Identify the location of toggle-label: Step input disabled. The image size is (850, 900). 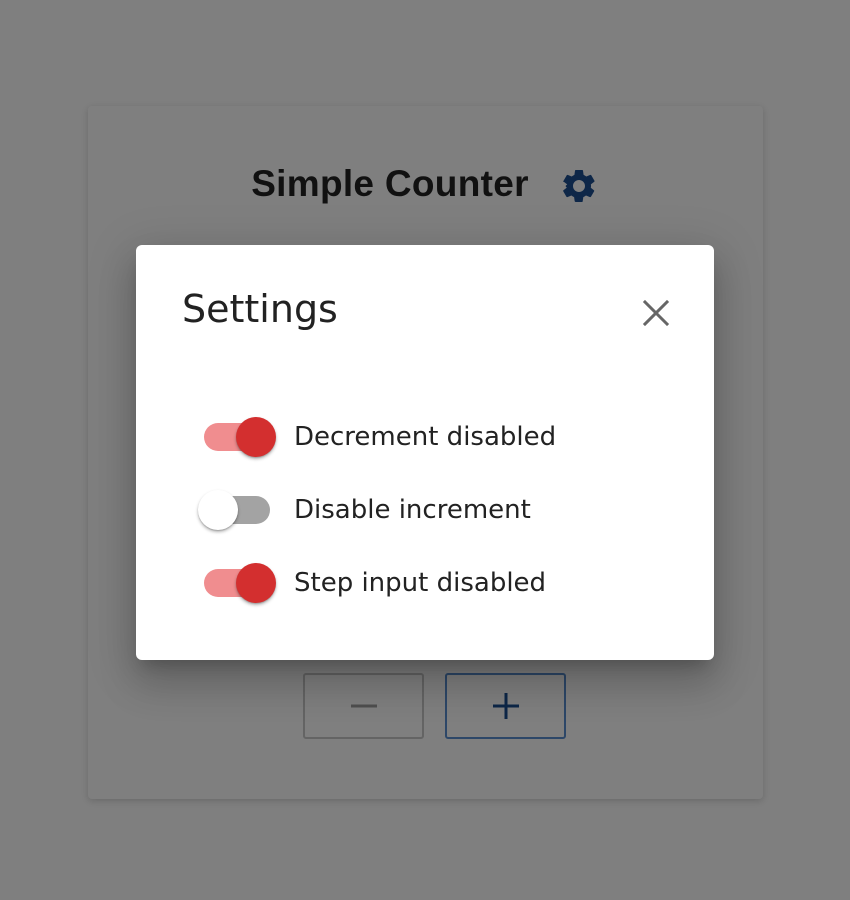
(420, 583).